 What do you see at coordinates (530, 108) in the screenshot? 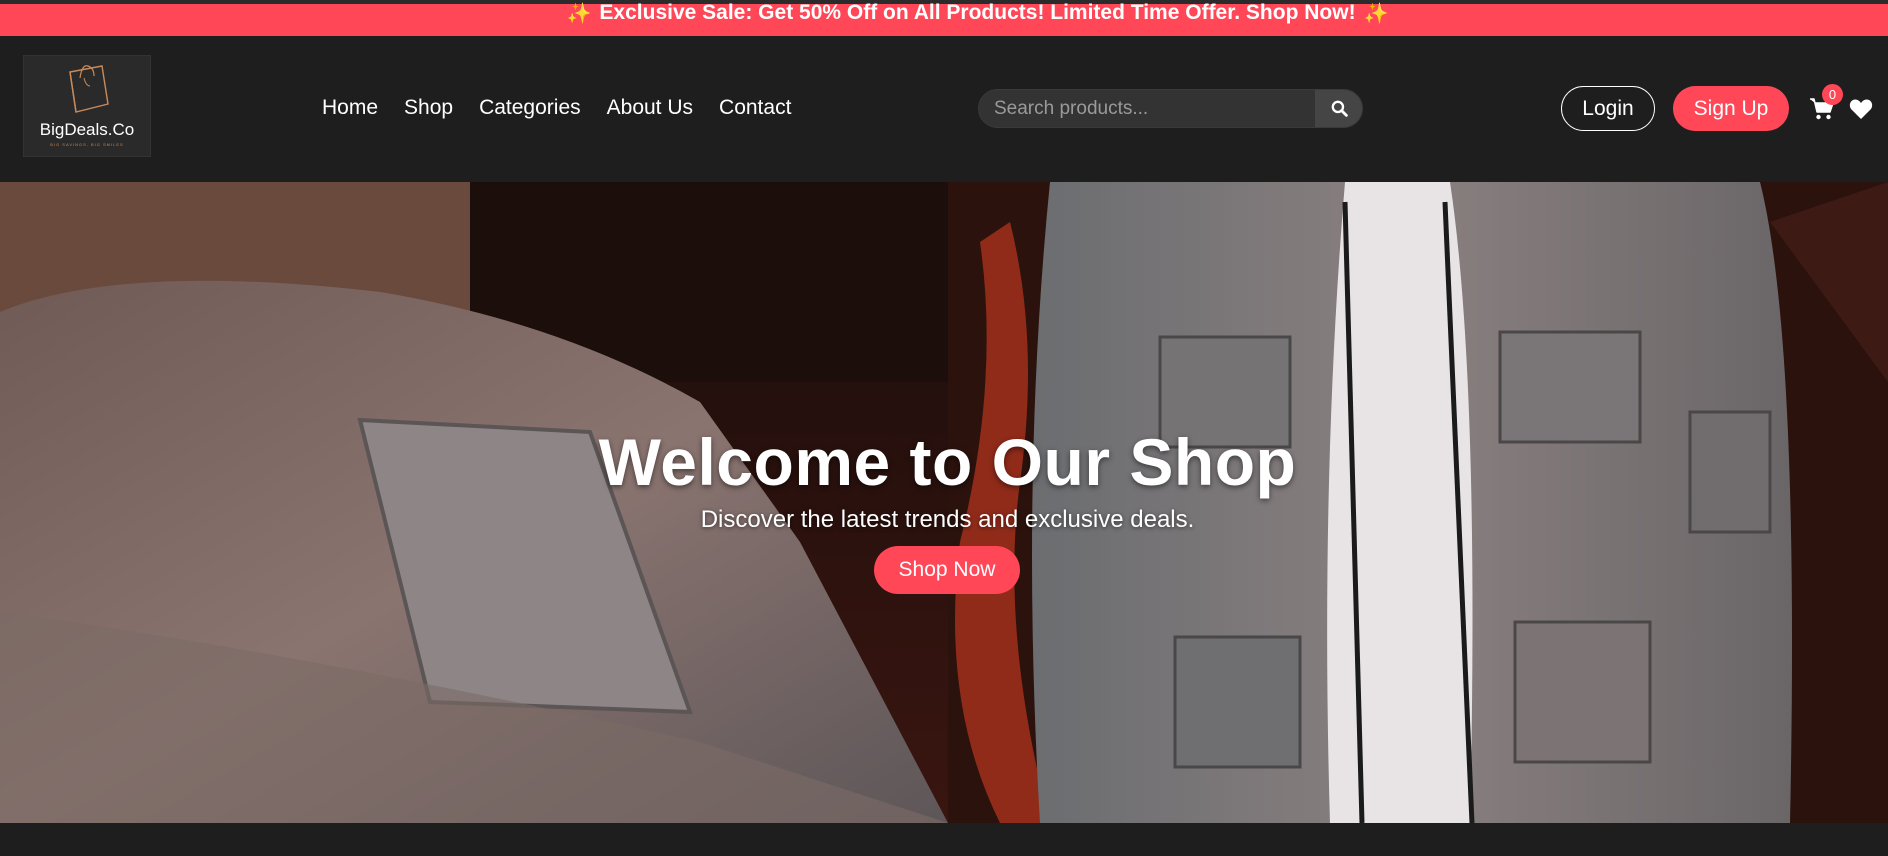
I see `nav-categories: Categories` at bounding box center [530, 108].